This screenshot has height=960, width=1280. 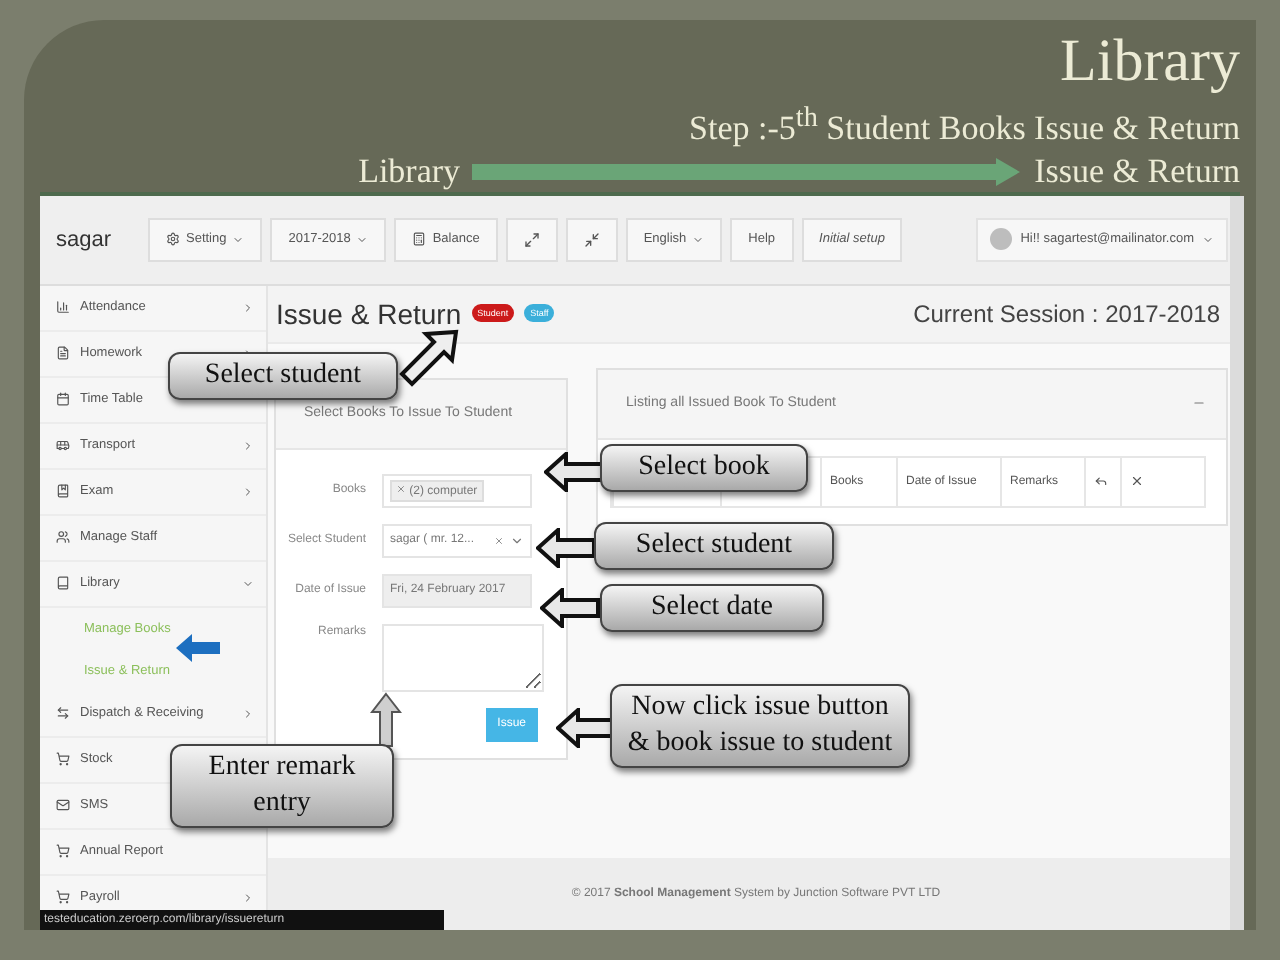 I want to click on remarks-field, so click(x=463, y=657).